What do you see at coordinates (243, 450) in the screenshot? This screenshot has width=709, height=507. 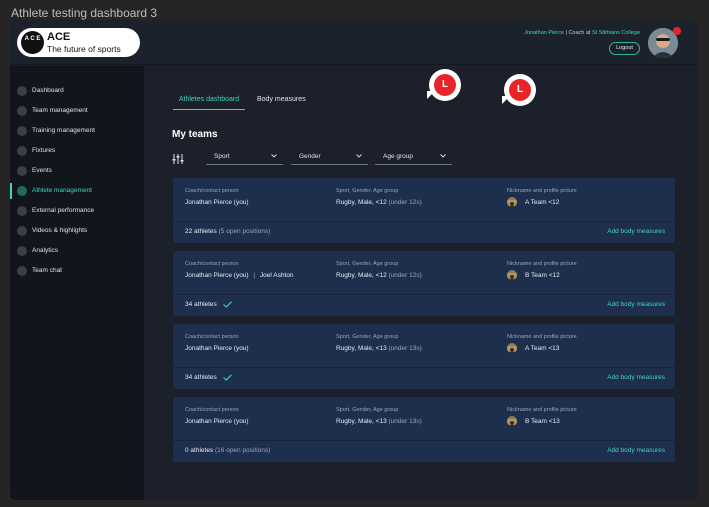 I see `open-positions: (16 open positions)` at bounding box center [243, 450].